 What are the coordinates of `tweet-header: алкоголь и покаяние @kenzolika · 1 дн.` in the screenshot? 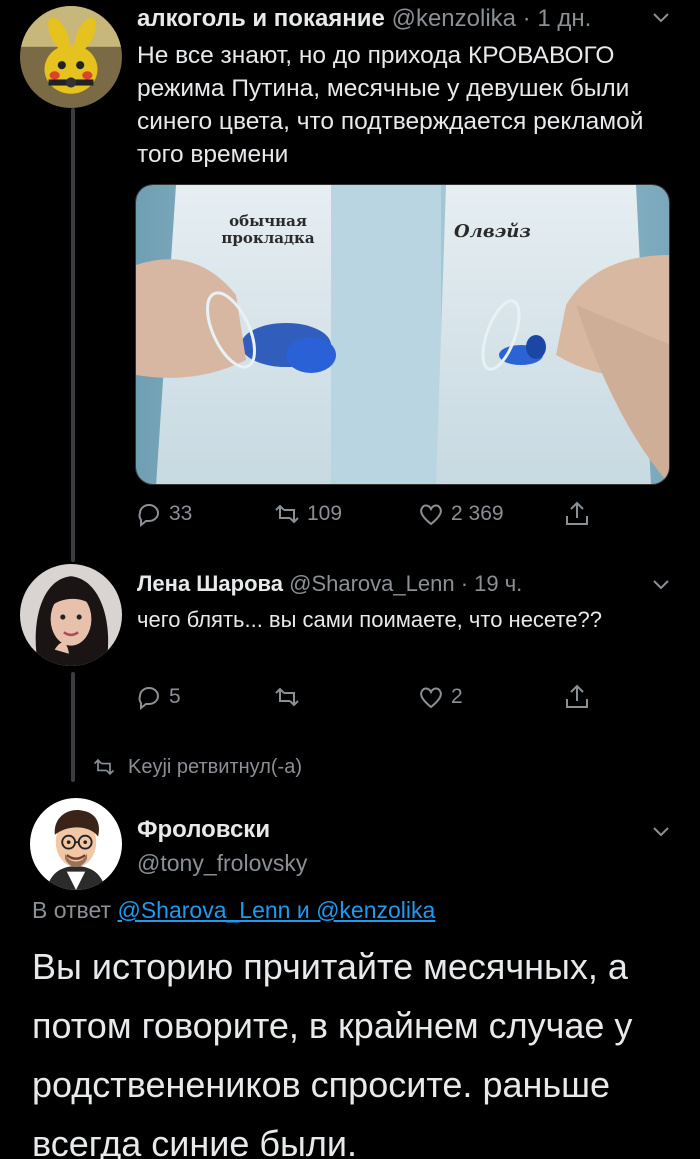 It's located at (364, 19).